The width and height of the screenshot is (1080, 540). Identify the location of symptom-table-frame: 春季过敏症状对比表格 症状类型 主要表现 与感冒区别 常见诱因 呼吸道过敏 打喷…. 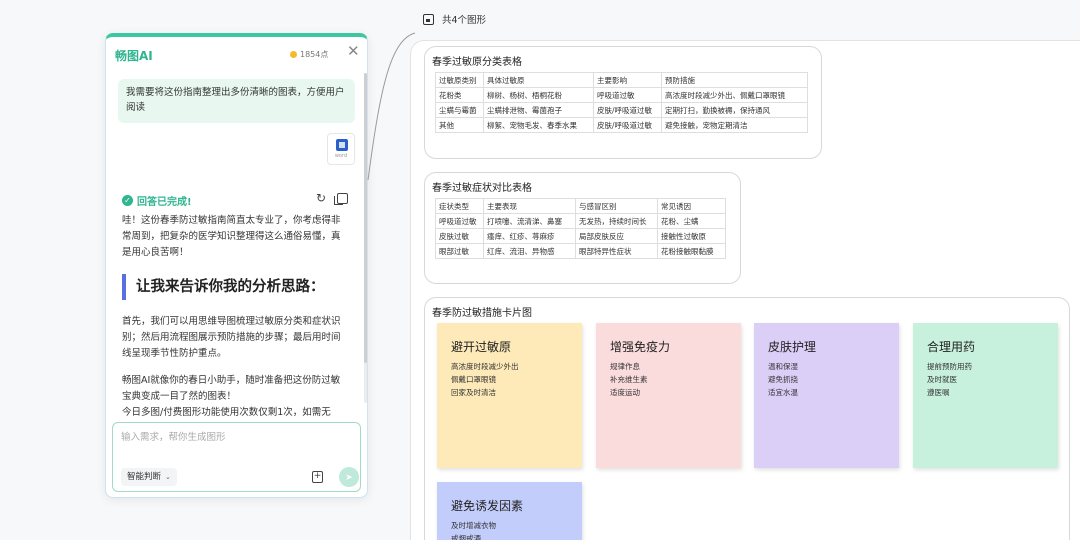
(582, 228).